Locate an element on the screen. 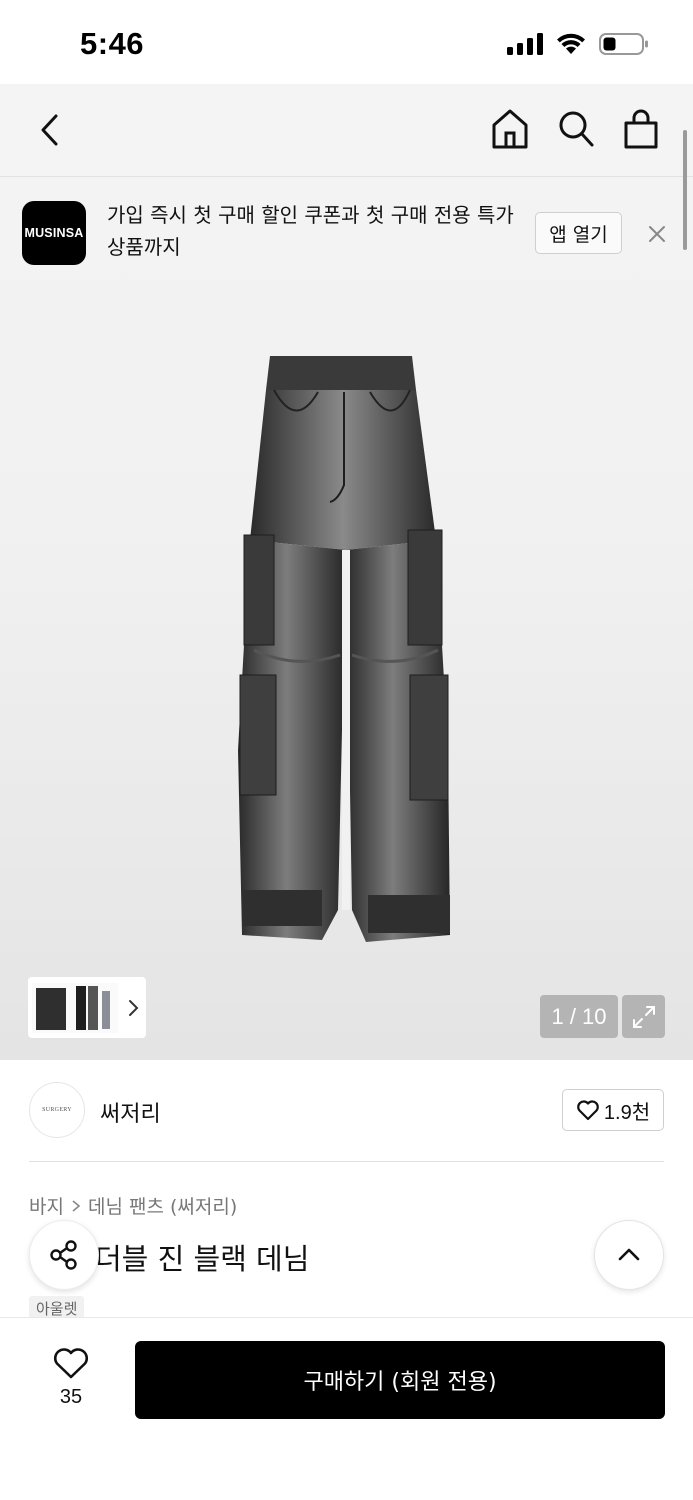 The width and height of the screenshot is (693, 1500). bottom-purchase-bar: 35 구매하기 (회원 전용) is located at coordinates (346, 1408).